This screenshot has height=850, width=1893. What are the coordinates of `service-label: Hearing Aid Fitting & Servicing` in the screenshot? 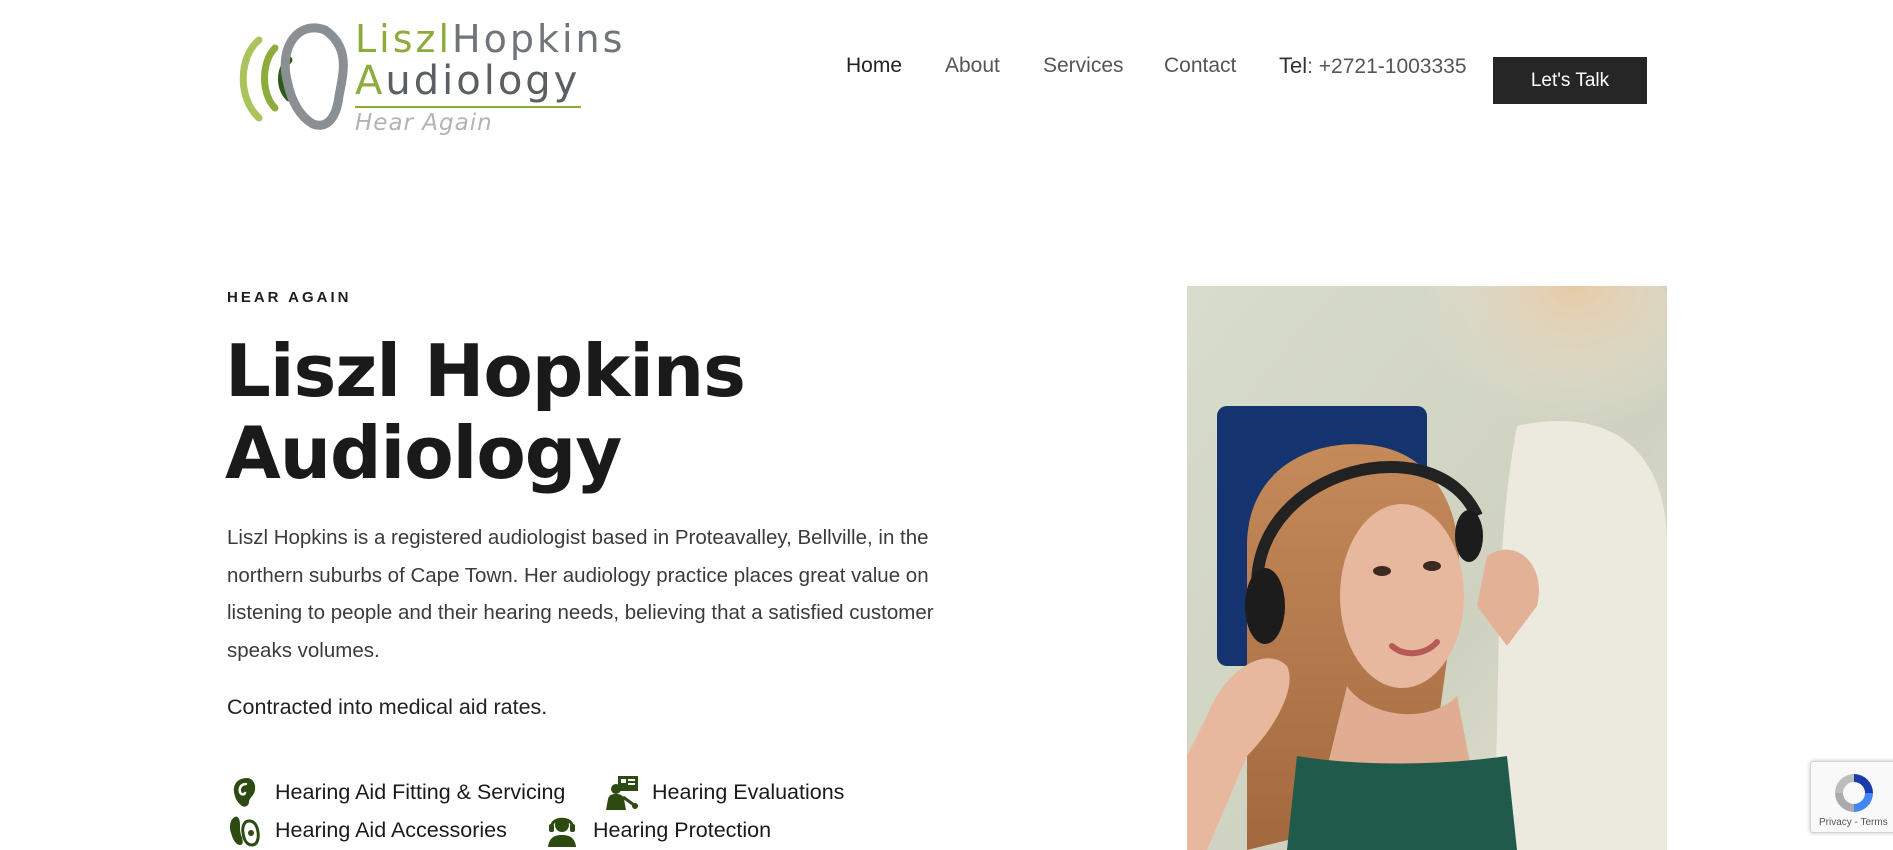 It's located at (420, 791).